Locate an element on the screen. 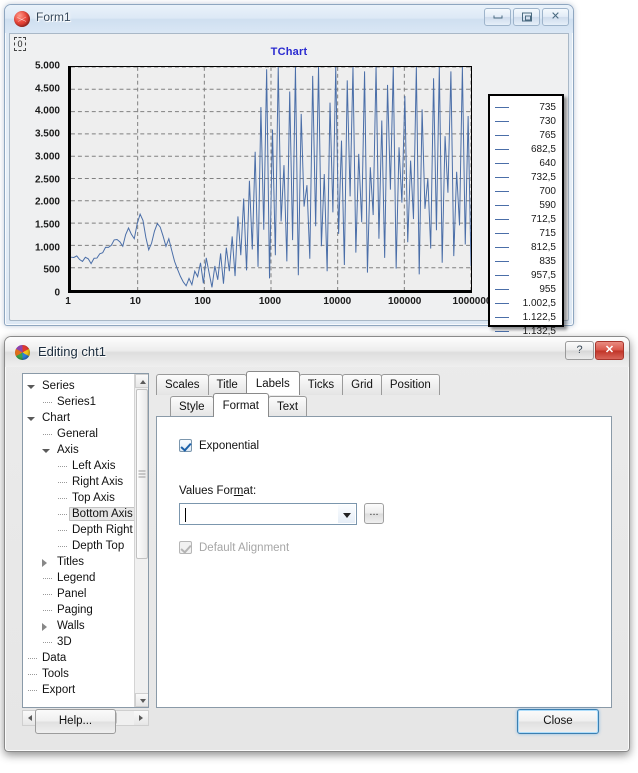 The image size is (638, 773). tree-item-label: Chart is located at coordinates (56, 418).